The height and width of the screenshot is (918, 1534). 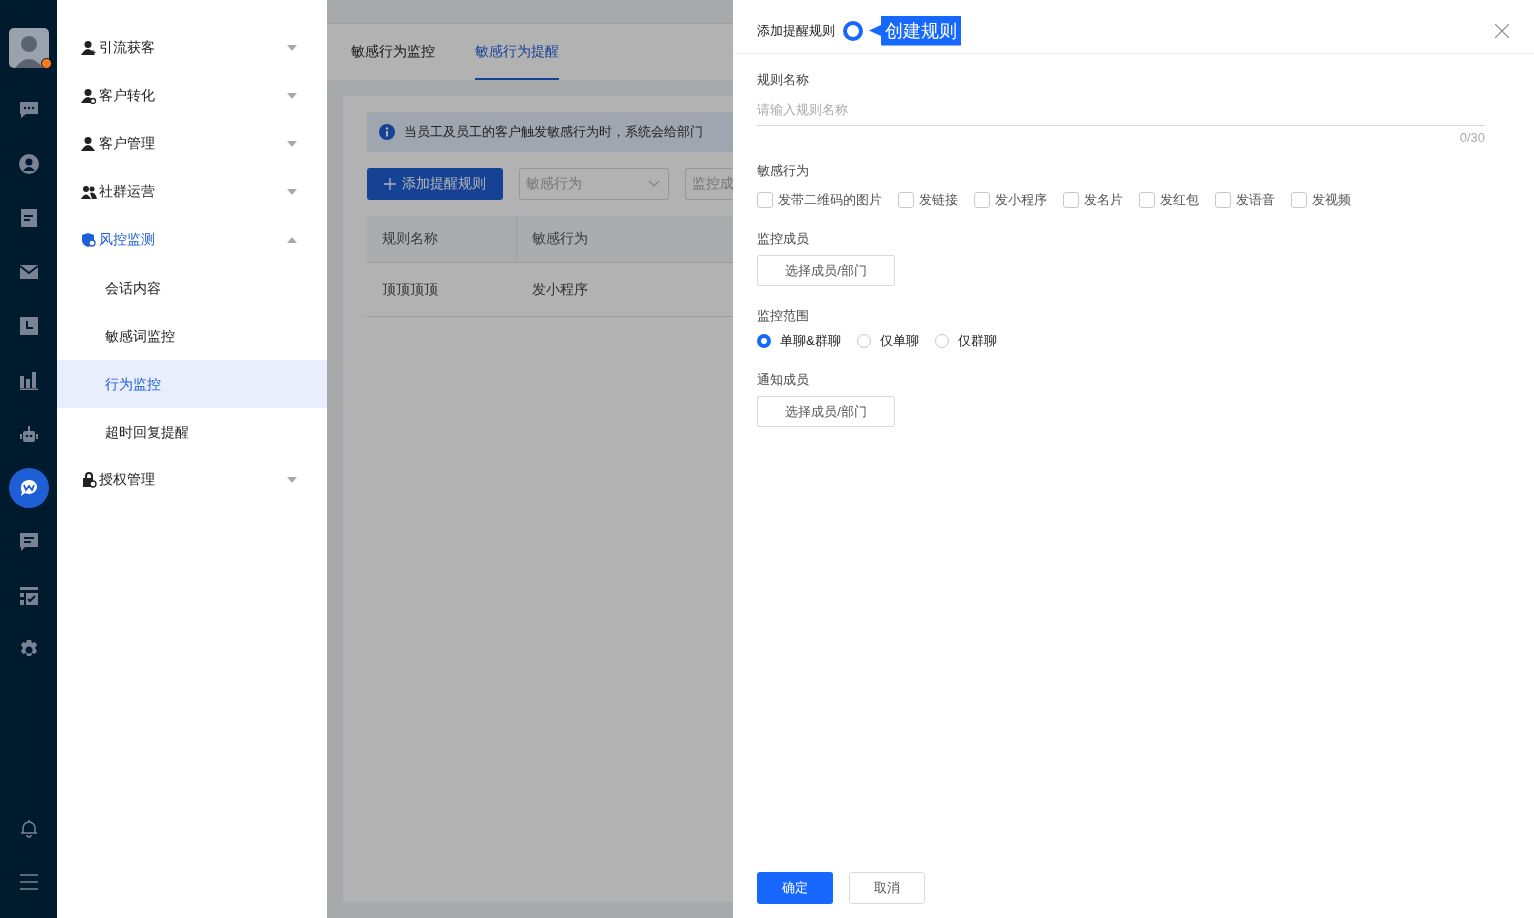 I want to click on checkbox-option: 发语音, so click(x=1245, y=200).